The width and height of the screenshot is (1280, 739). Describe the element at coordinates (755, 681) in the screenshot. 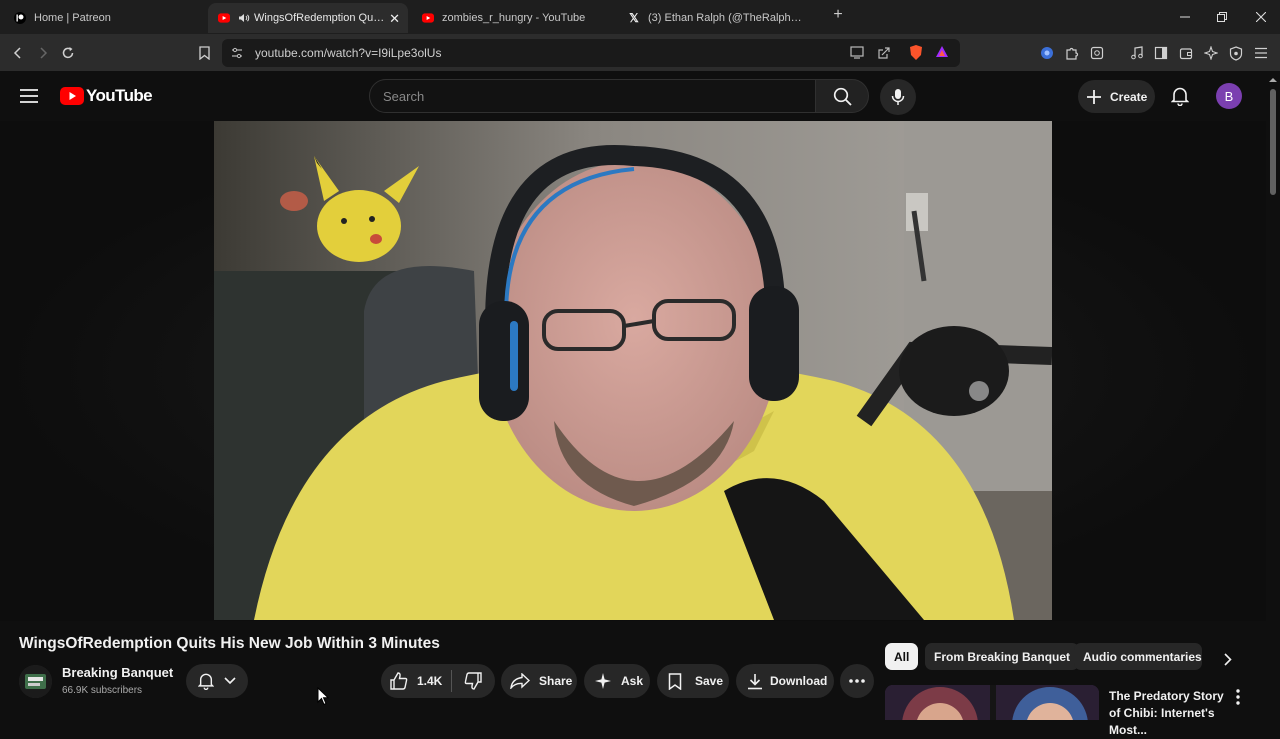

I see `download-icon` at that location.